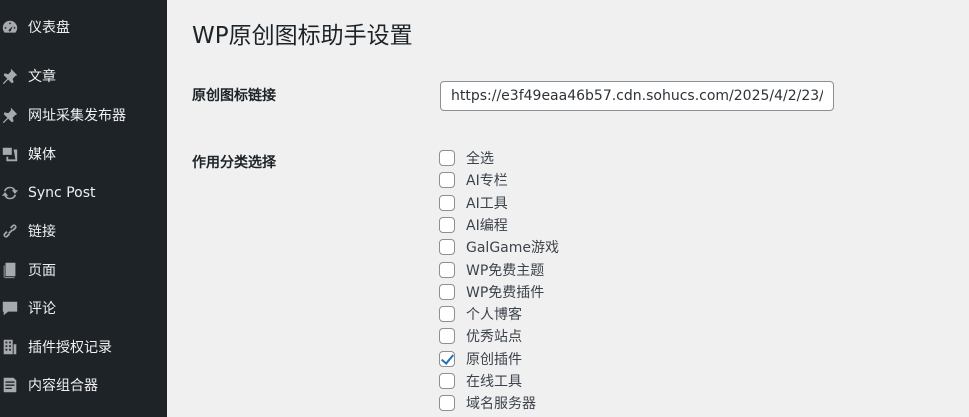 The image size is (969, 417). Describe the element at coordinates (10, 193) in the screenshot. I see `sync-icon` at that location.